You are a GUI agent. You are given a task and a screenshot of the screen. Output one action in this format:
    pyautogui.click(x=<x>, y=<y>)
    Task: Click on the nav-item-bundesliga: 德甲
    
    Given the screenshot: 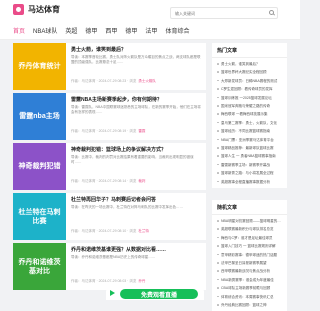 What is the action you would take?
    pyautogui.click(x=91, y=30)
    